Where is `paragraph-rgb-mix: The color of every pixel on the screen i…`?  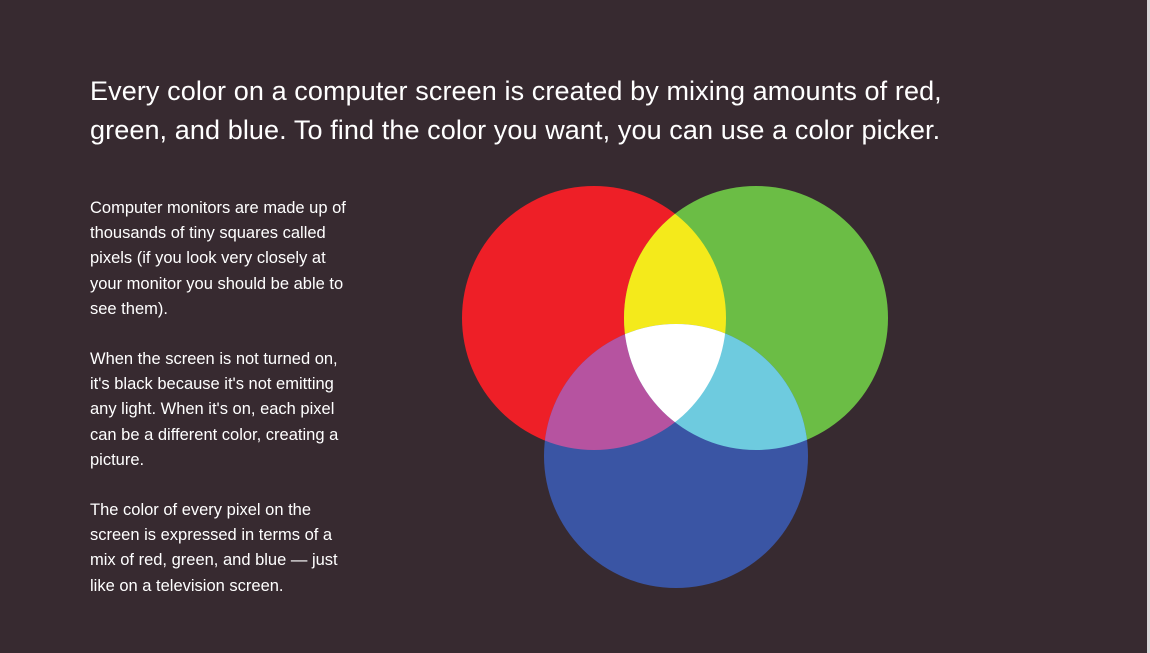 paragraph-rgb-mix: The color of every pixel on the screen i… is located at coordinates (214, 548).